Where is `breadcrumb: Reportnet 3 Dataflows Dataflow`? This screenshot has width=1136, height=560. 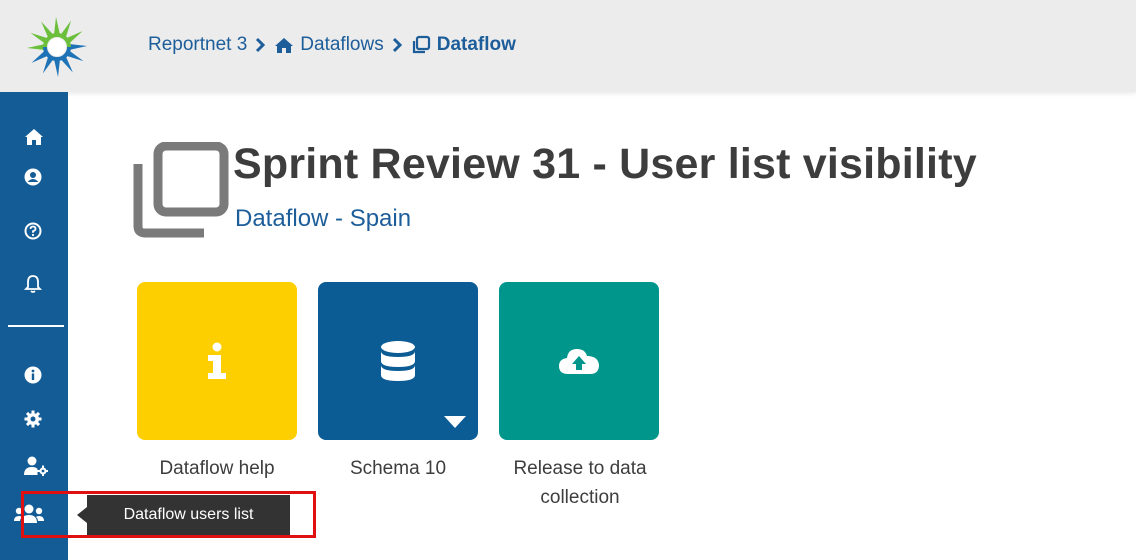 breadcrumb: Reportnet 3 Dataflows Dataflow is located at coordinates (332, 45).